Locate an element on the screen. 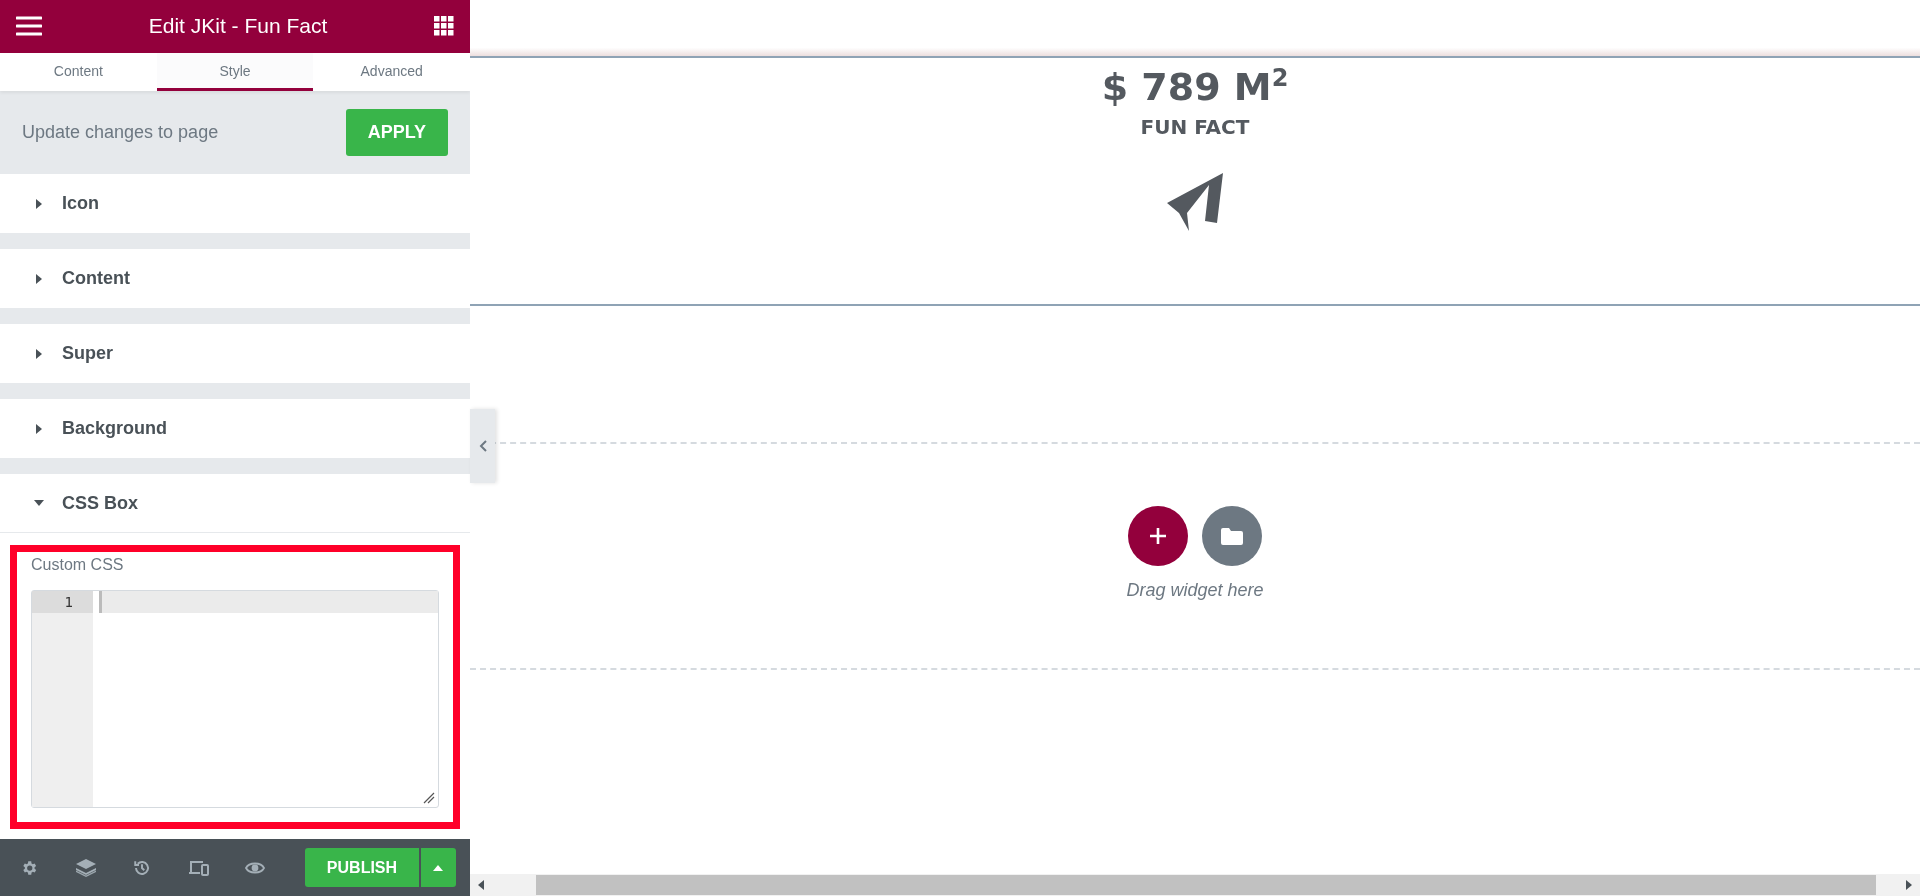  fun-fact-title: FUN FACT is located at coordinates (1195, 126).